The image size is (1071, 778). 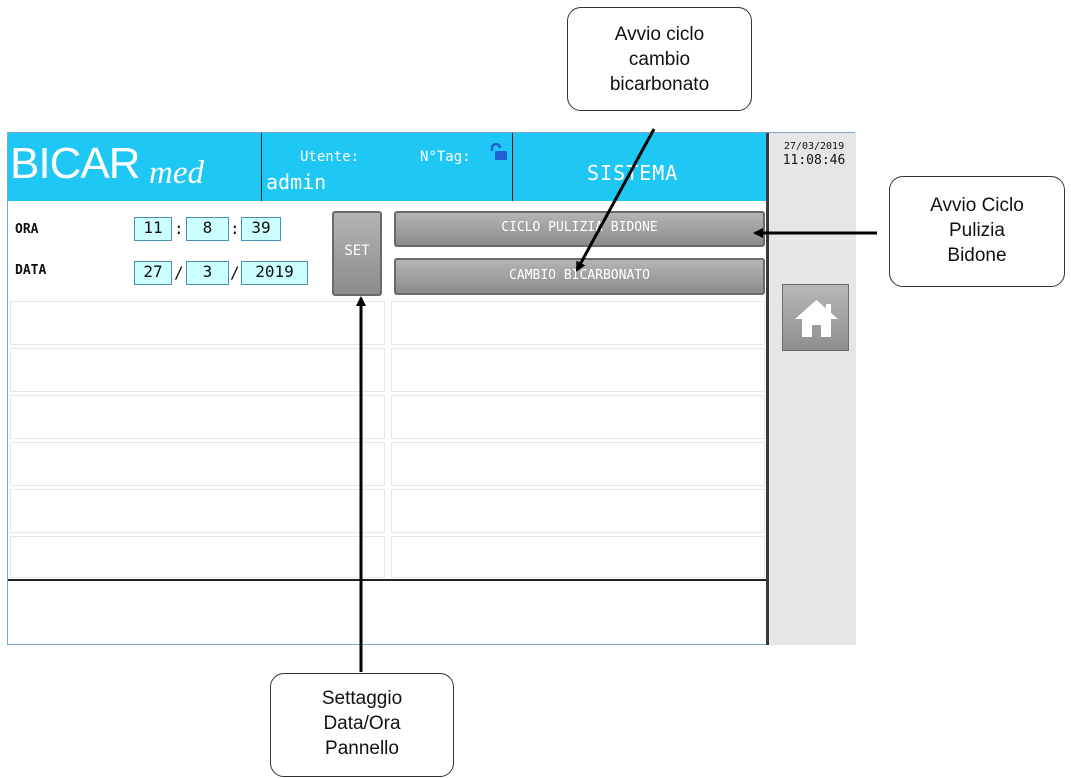 I want to click on user-name: admin, so click(x=296, y=182).